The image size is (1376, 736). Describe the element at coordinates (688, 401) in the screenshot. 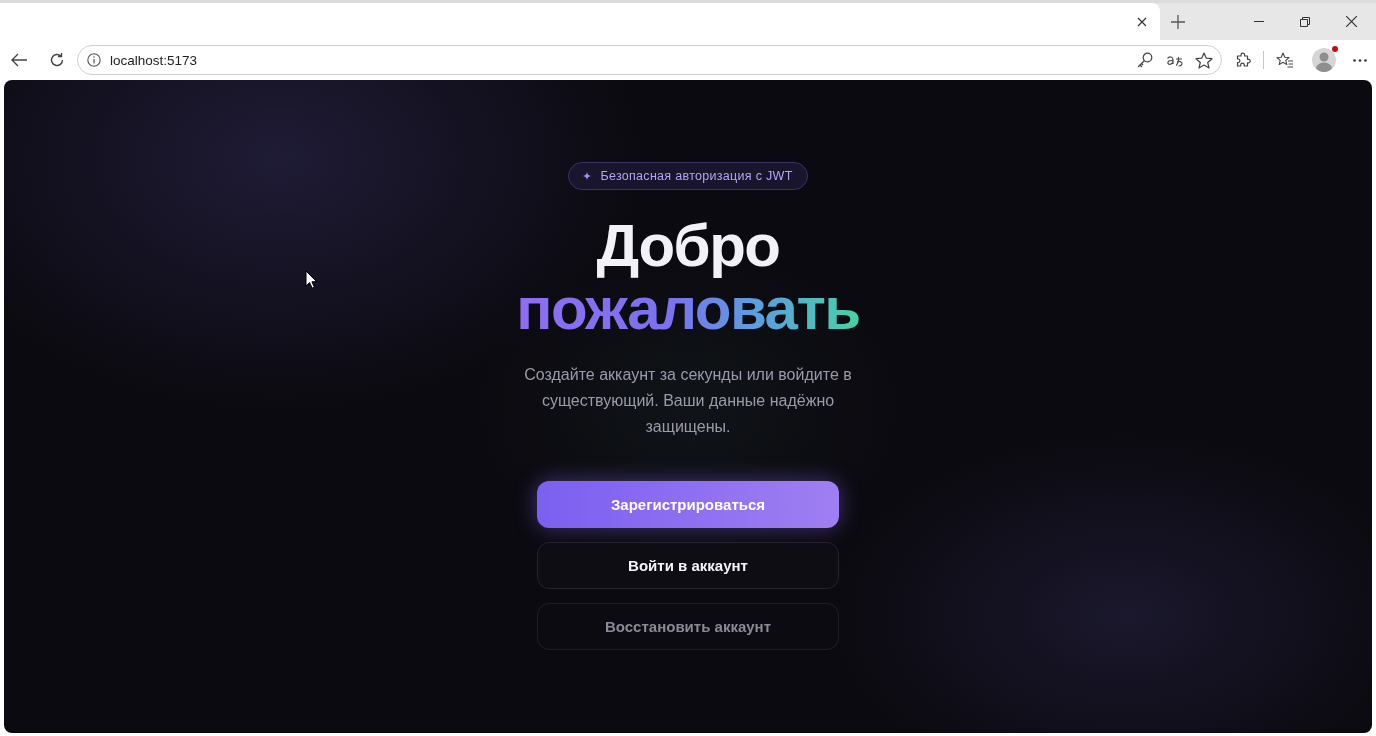

I see `description-text: Создайте аккаунт за секунды или войдите в существующий. Ваши данные надёжно защищены.` at that location.